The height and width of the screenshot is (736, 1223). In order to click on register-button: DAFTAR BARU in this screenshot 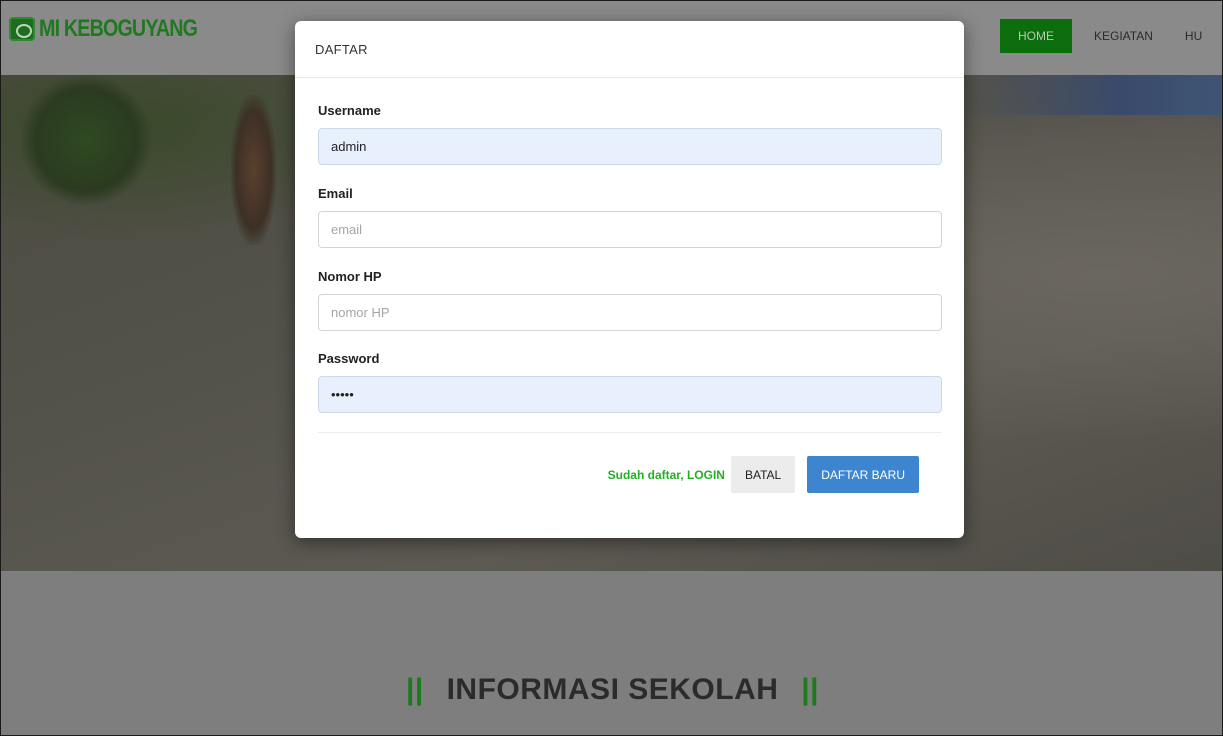, I will do `click(863, 474)`.